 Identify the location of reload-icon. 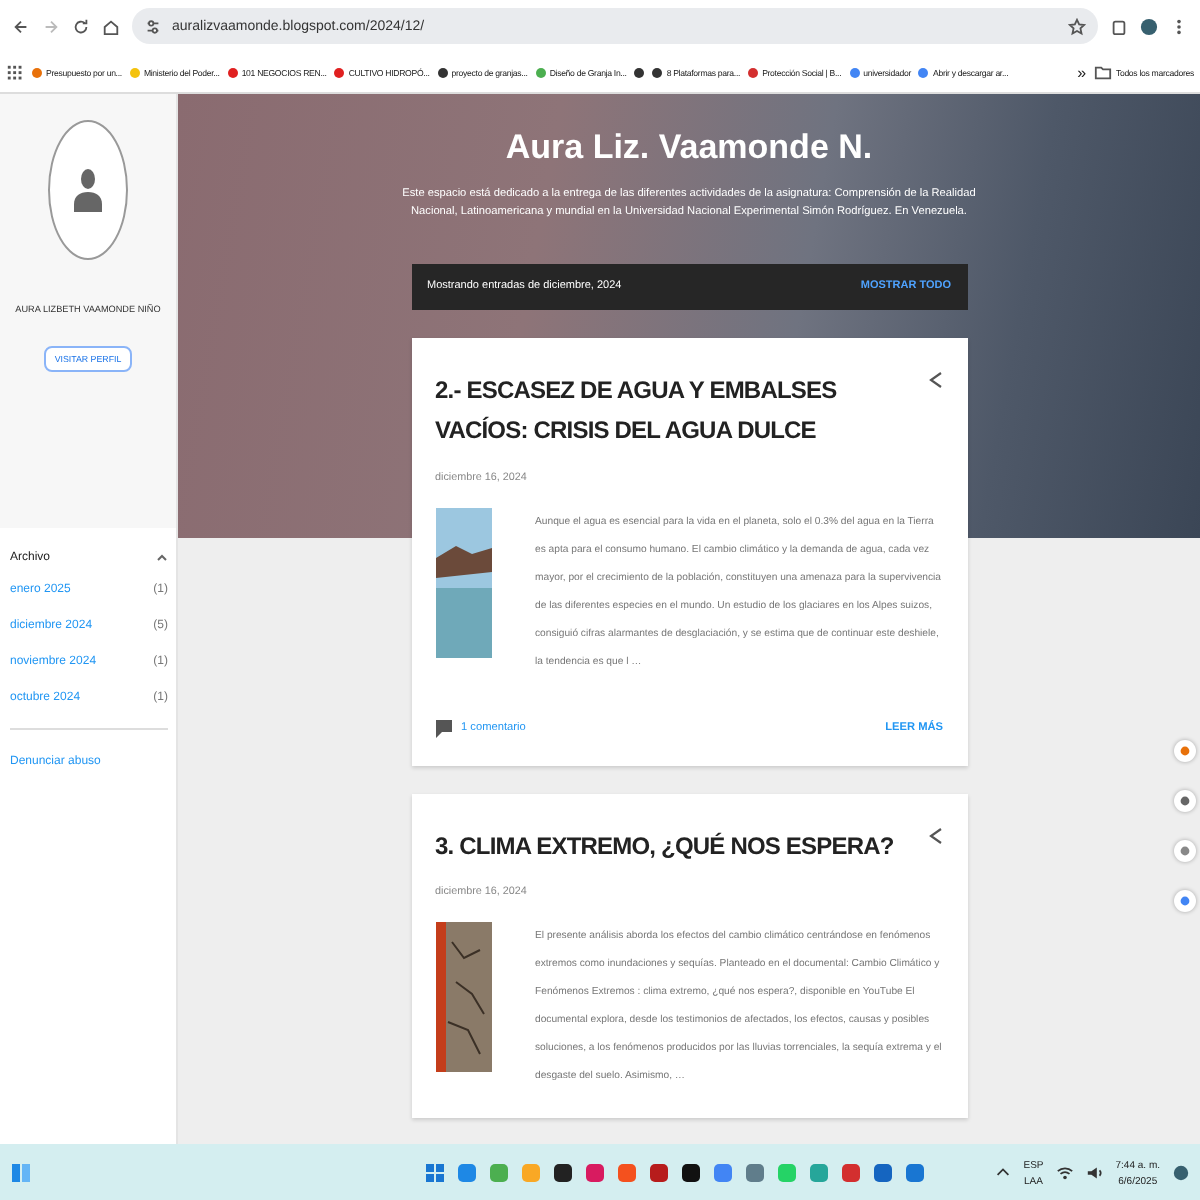
(81, 26).